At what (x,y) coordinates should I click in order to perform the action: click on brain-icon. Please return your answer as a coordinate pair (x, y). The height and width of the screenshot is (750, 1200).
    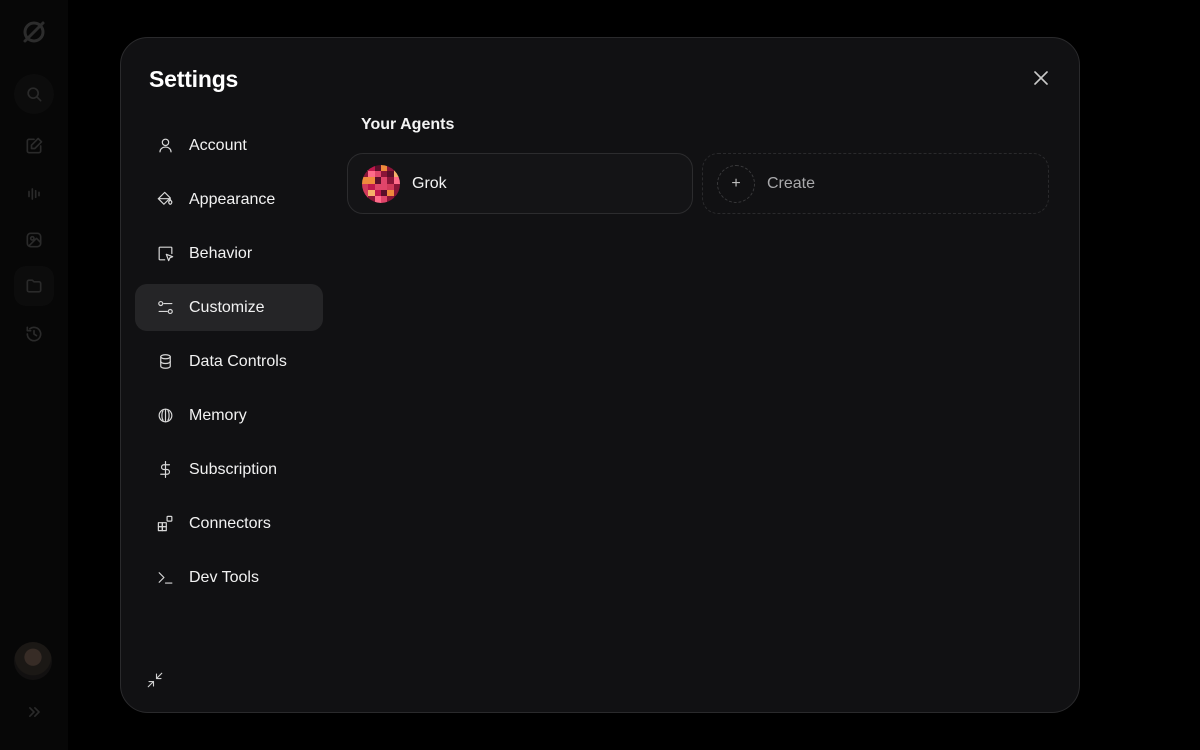
    Looking at the image, I should click on (165, 416).